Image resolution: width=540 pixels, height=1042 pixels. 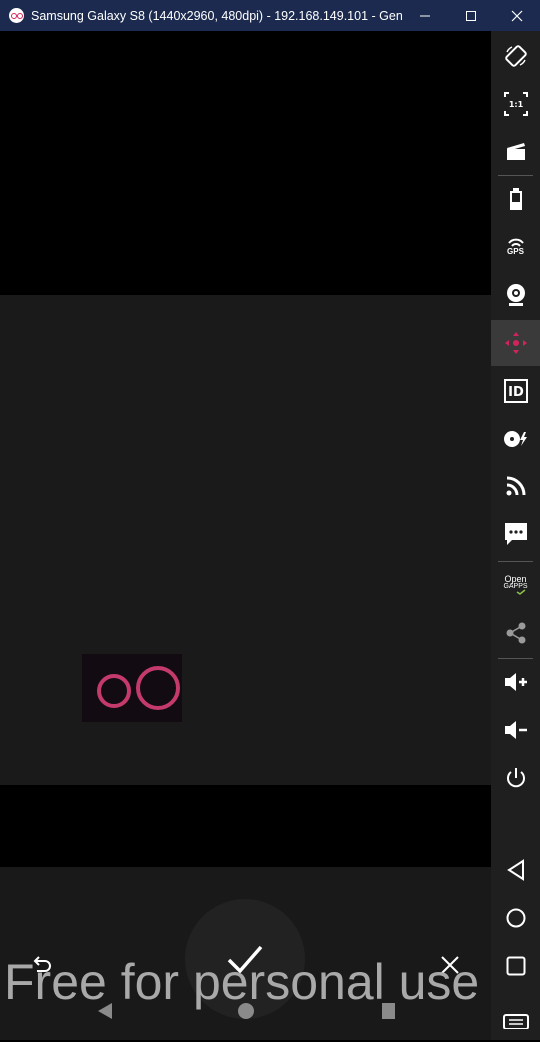 I want to click on back-nav-button, so click(x=515, y=870).